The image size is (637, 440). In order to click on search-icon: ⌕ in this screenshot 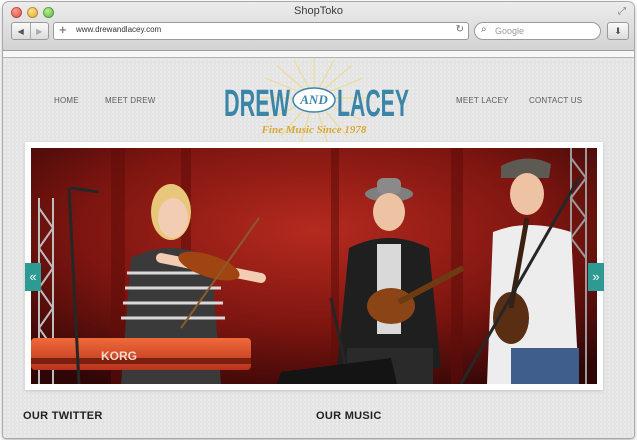, I will do `click(484, 29)`.